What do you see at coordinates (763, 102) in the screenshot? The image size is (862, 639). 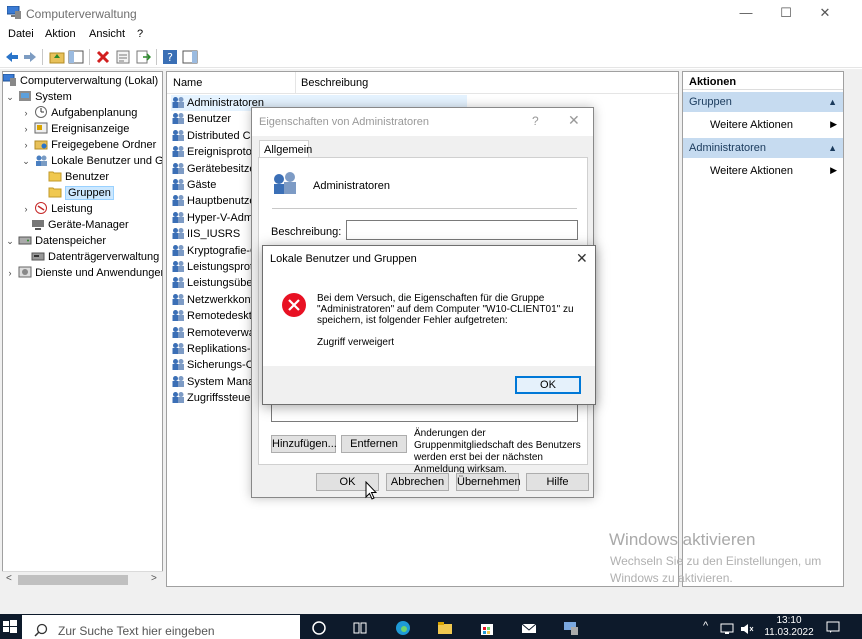 I see `actions-section-gruppen: Gruppen ▲` at bounding box center [763, 102].